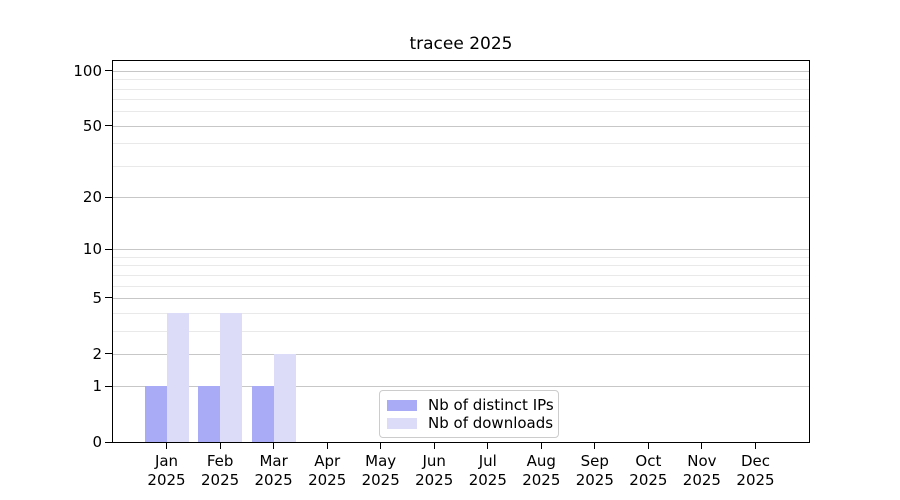 This screenshot has width=900, height=500. I want to click on x-tick-label: Sep 2025, so click(595, 471).